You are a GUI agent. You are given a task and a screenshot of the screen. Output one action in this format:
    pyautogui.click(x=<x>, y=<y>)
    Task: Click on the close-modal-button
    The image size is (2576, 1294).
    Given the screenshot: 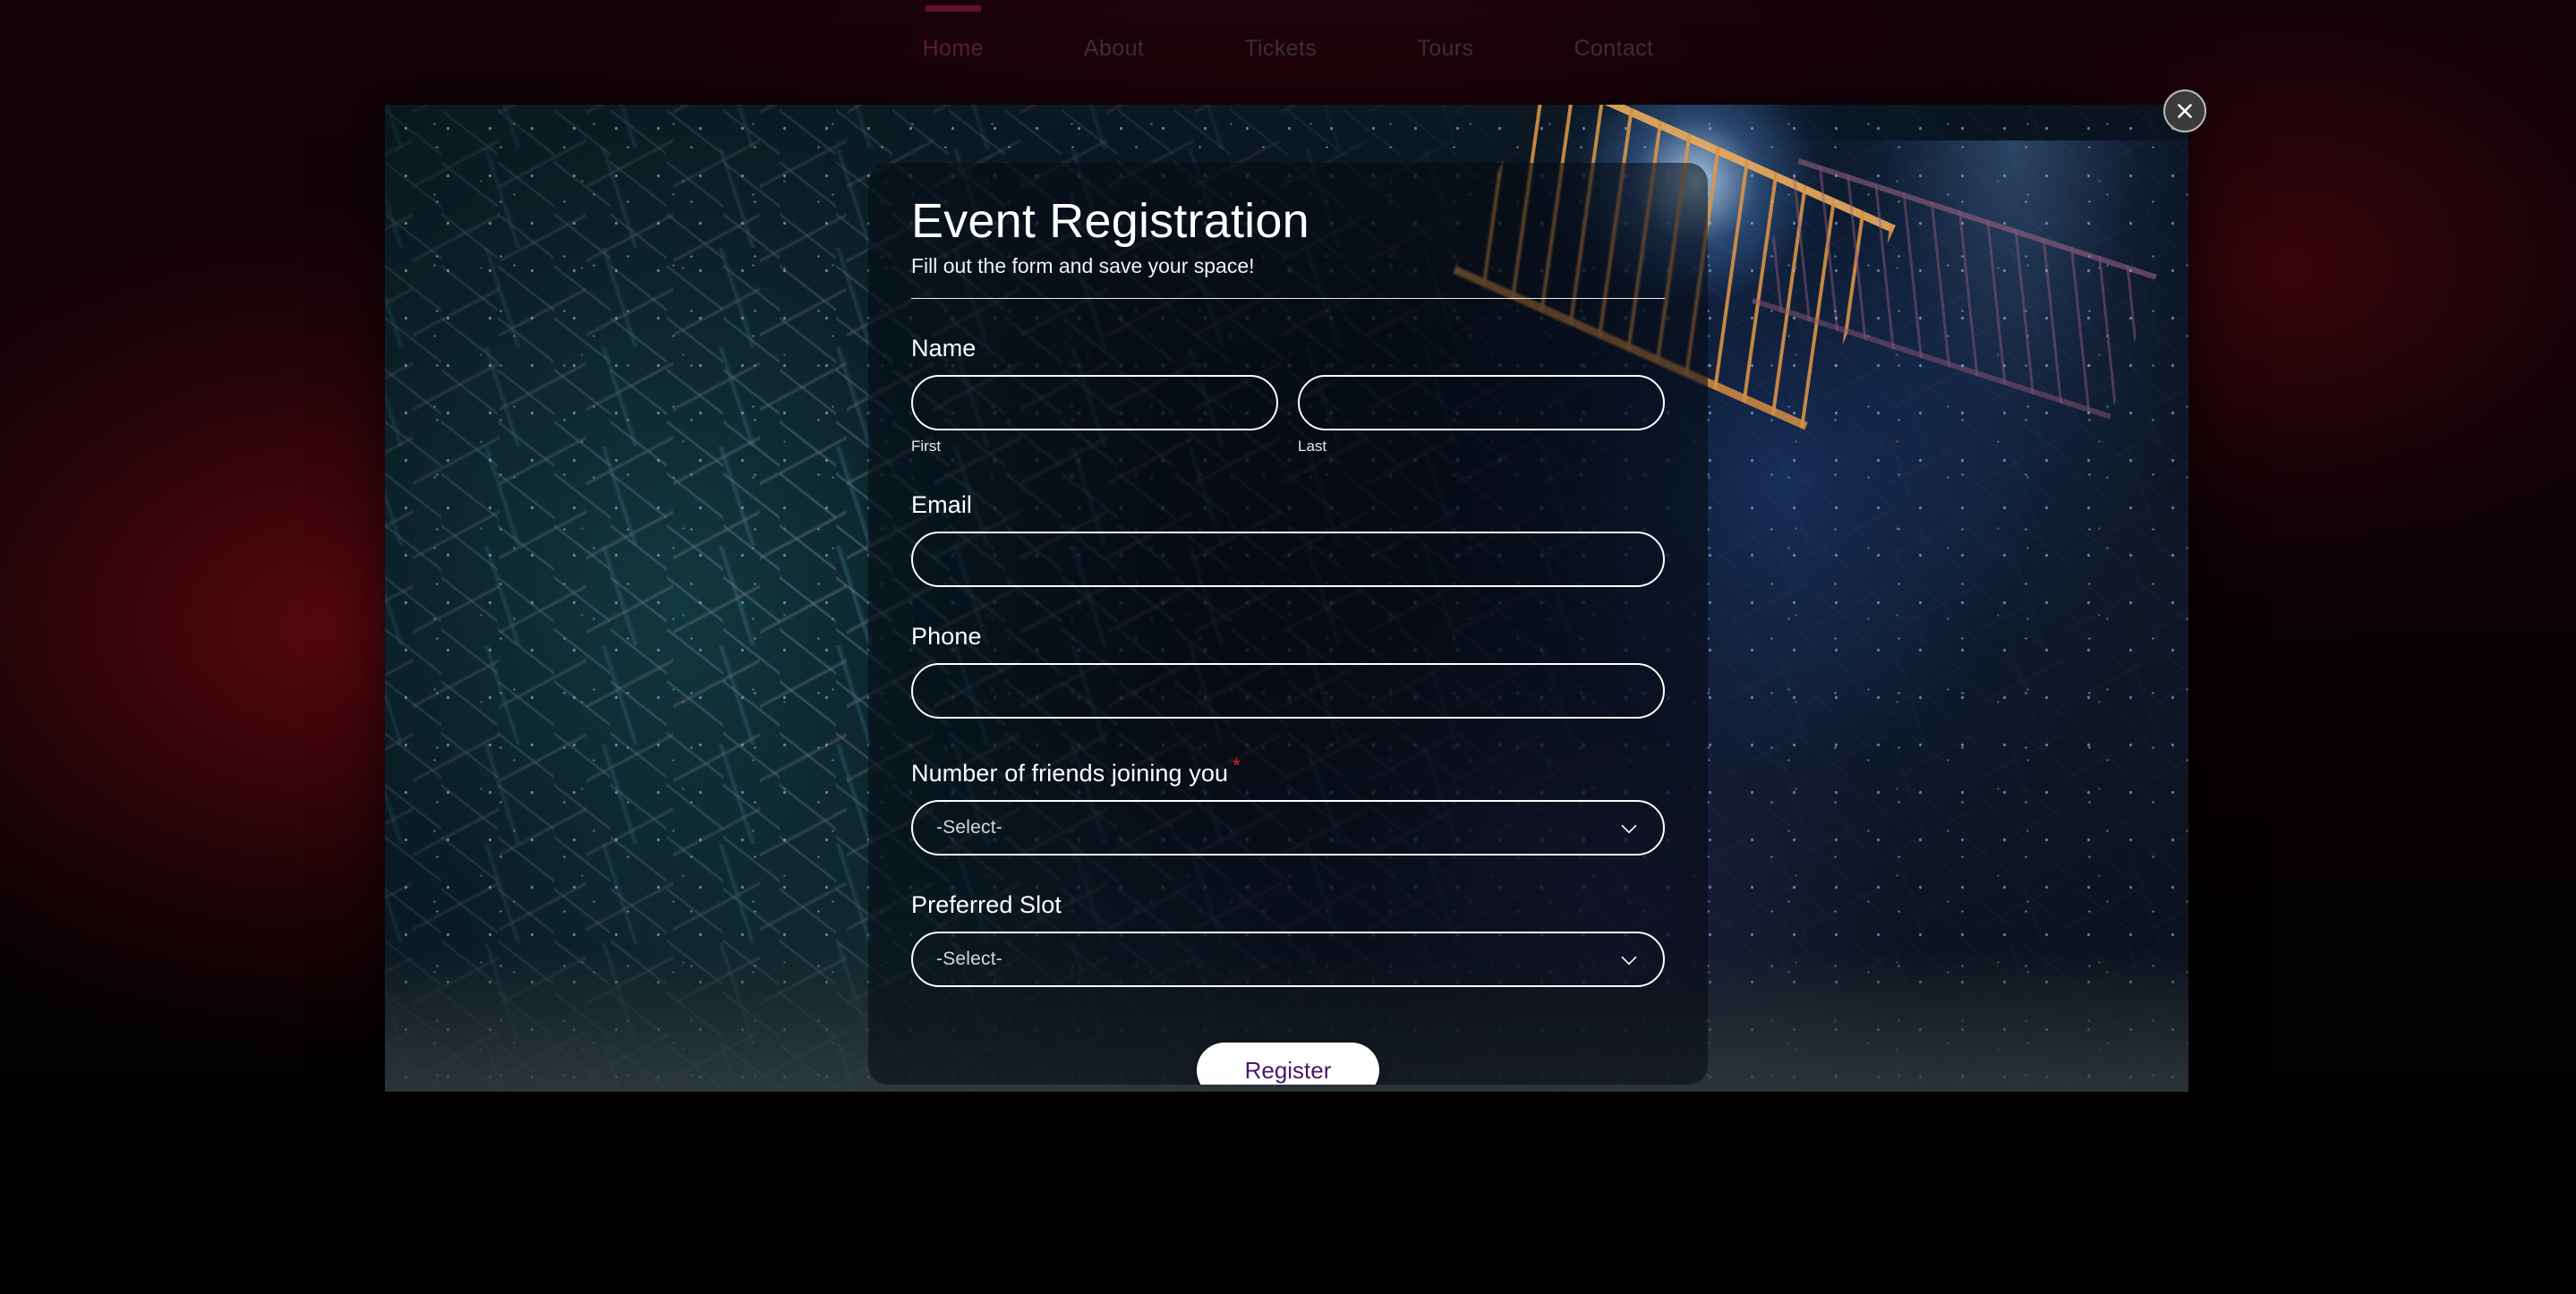 What is the action you would take?
    pyautogui.click(x=2184, y=110)
    